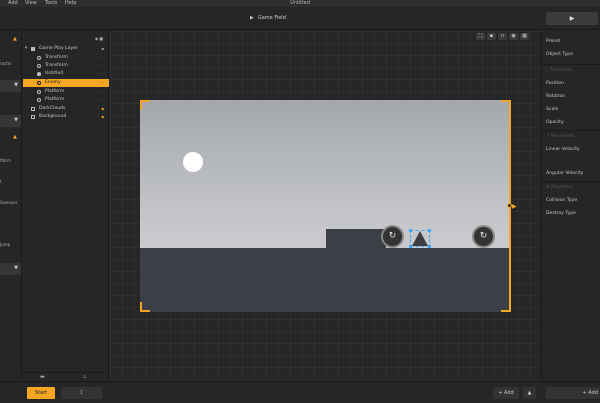 The image size is (600, 403). I want to click on layer-row-darkclouds: DarkClouds ·▪, so click(66, 109).